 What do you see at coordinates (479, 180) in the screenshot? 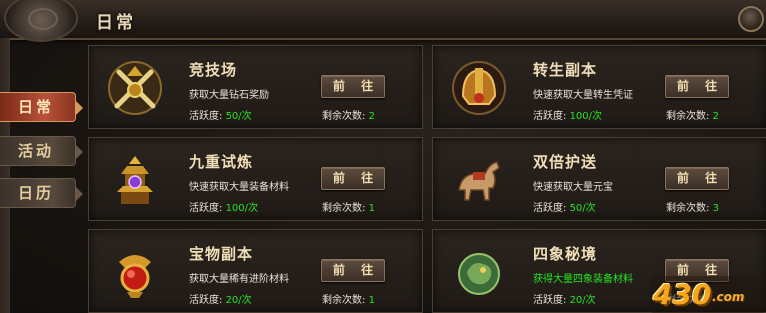
I see `horse-icon` at bounding box center [479, 180].